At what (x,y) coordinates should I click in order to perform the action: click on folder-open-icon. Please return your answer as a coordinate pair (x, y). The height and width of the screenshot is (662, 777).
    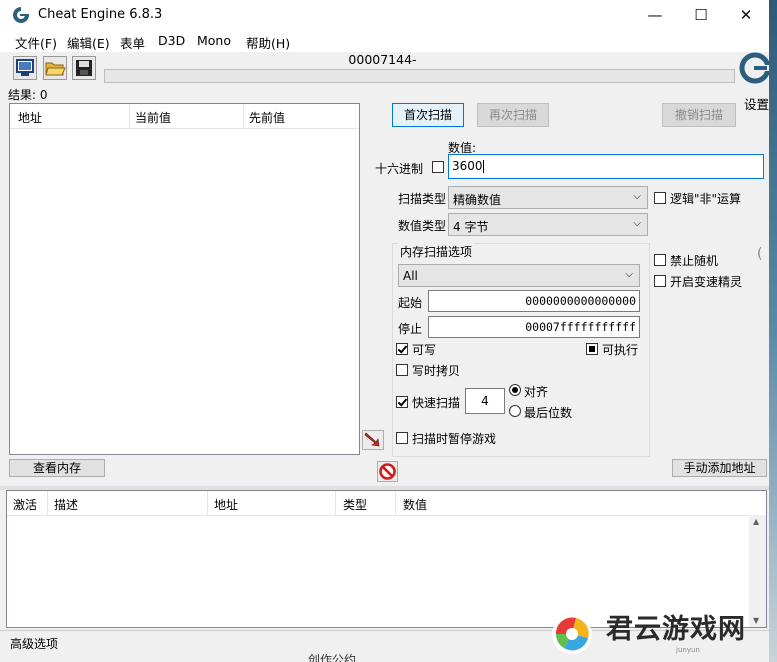
    Looking at the image, I should click on (55, 69).